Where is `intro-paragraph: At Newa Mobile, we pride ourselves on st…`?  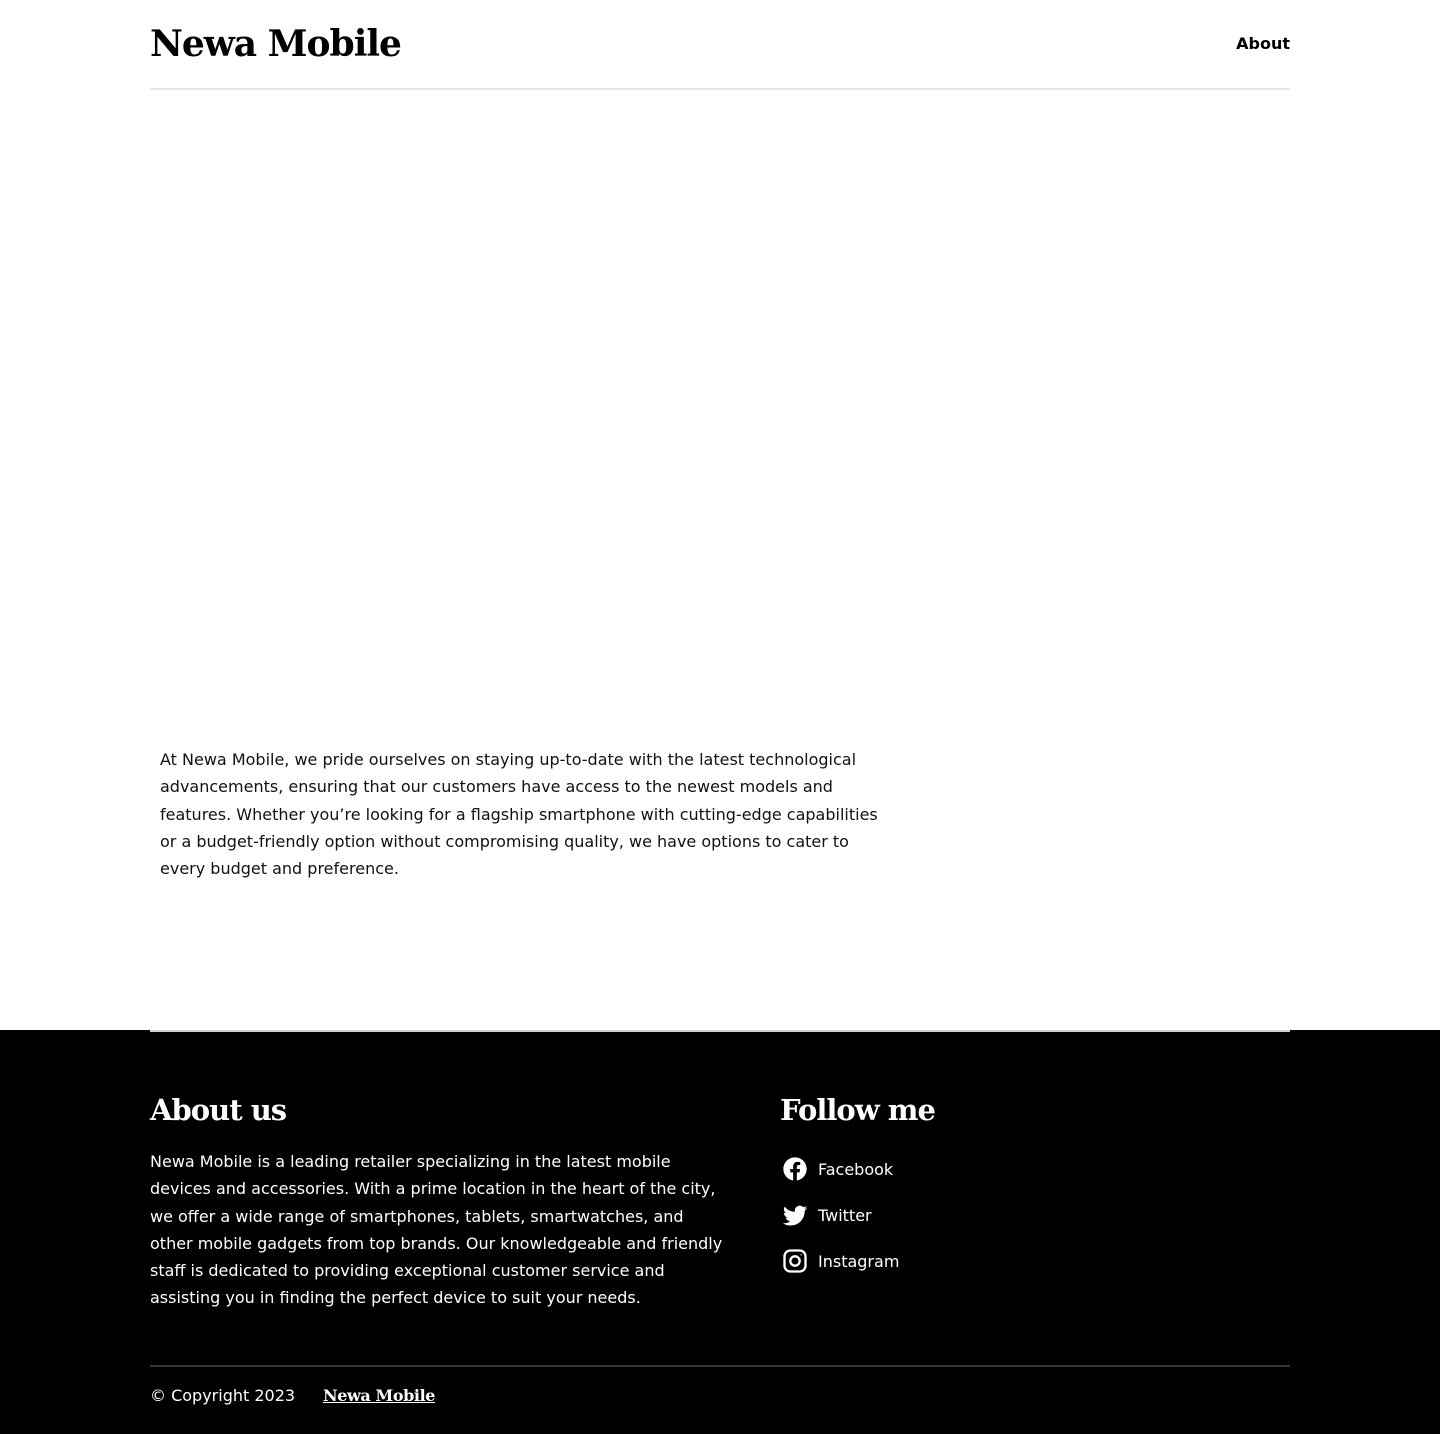 intro-paragraph: At Newa Mobile, we pride ourselves on st… is located at coordinates (519, 814).